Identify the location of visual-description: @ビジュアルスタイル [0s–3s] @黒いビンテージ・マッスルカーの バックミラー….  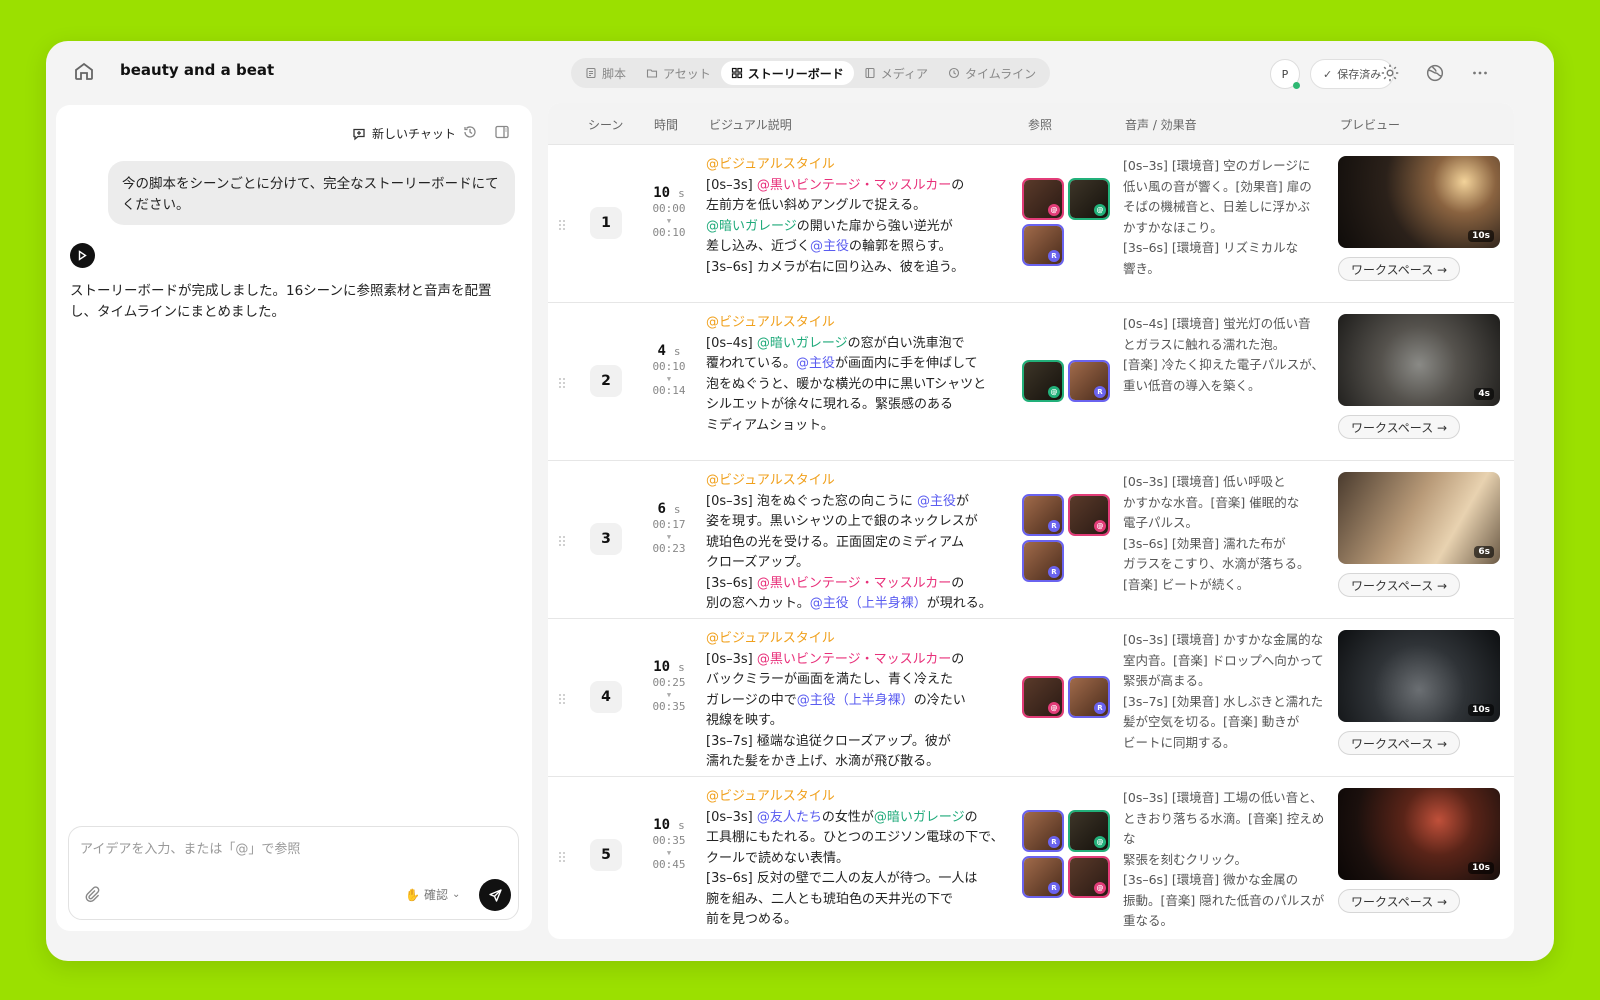
(859, 701).